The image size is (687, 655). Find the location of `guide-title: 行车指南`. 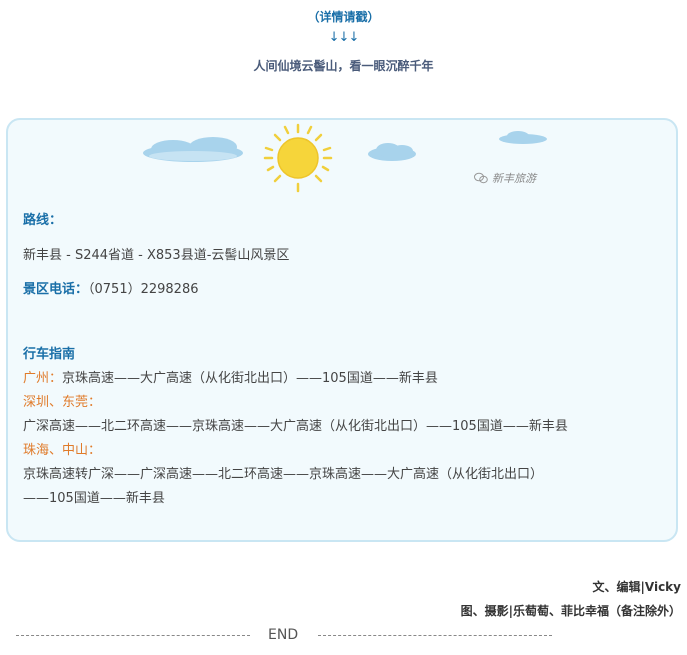

guide-title: 行车指南 is located at coordinates (49, 354).